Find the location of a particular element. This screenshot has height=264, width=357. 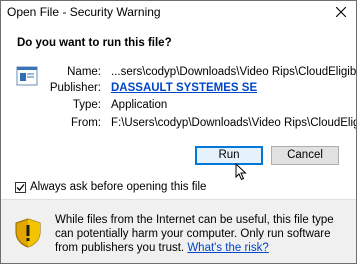

run-button: Run is located at coordinates (229, 155).